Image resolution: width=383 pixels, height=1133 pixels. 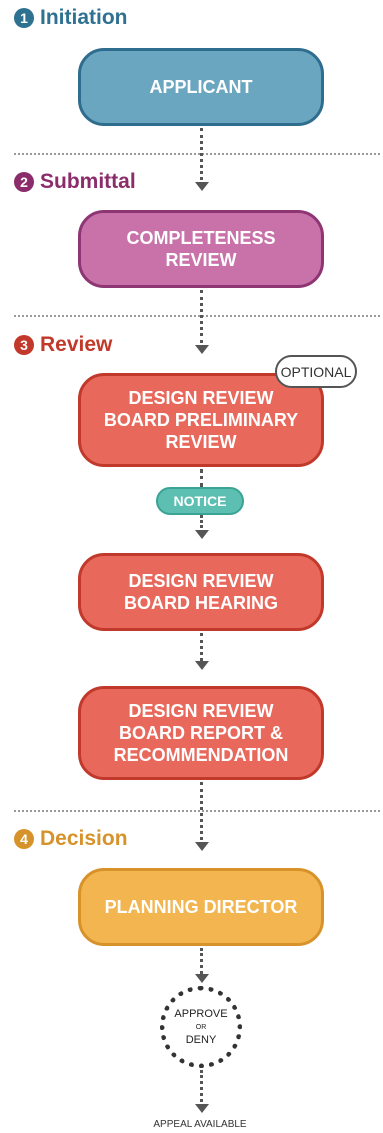 I want to click on stage-title: Submittal, so click(x=88, y=181).